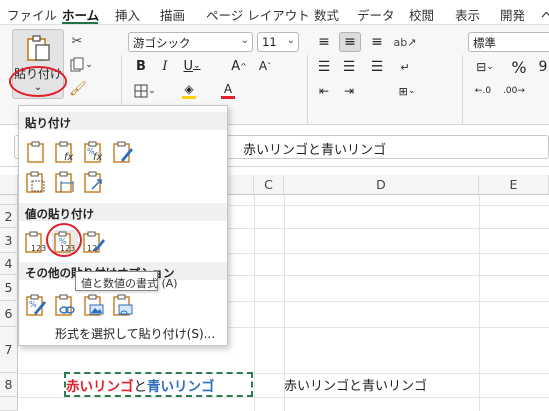 The height and width of the screenshot is (411, 549). Describe the element at coordinates (355, 384) in the screenshot. I see `cell-d8: 赤いリンゴと青いリンゴ` at that location.